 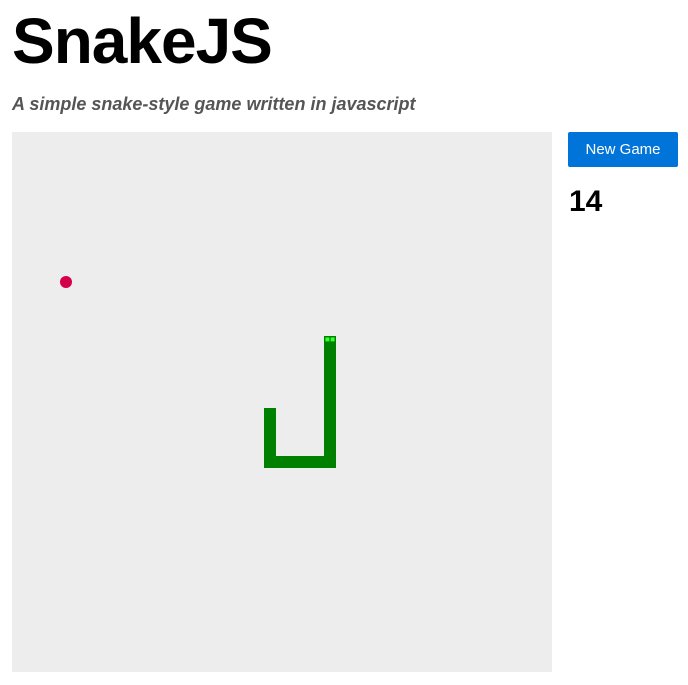 What do you see at coordinates (623, 149) in the screenshot?
I see `new-game-button: New Game` at bounding box center [623, 149].